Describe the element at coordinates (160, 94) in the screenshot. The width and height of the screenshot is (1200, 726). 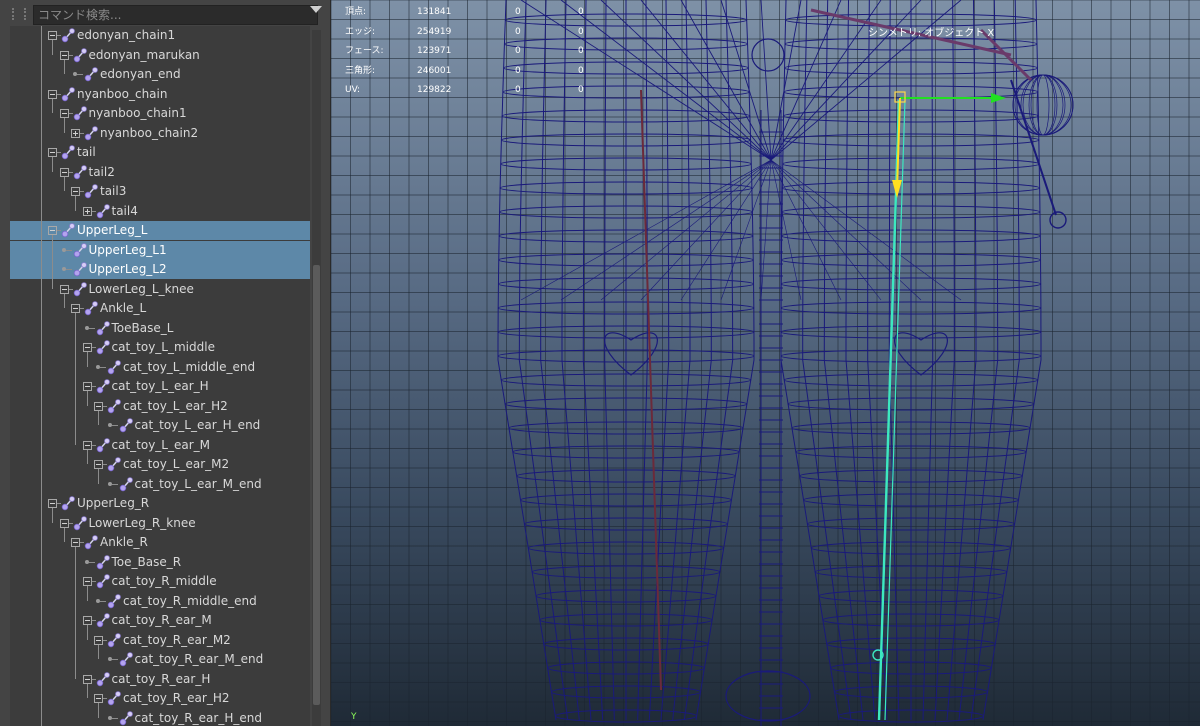
I see `outliner-row: nyanboo_chain` at that location.